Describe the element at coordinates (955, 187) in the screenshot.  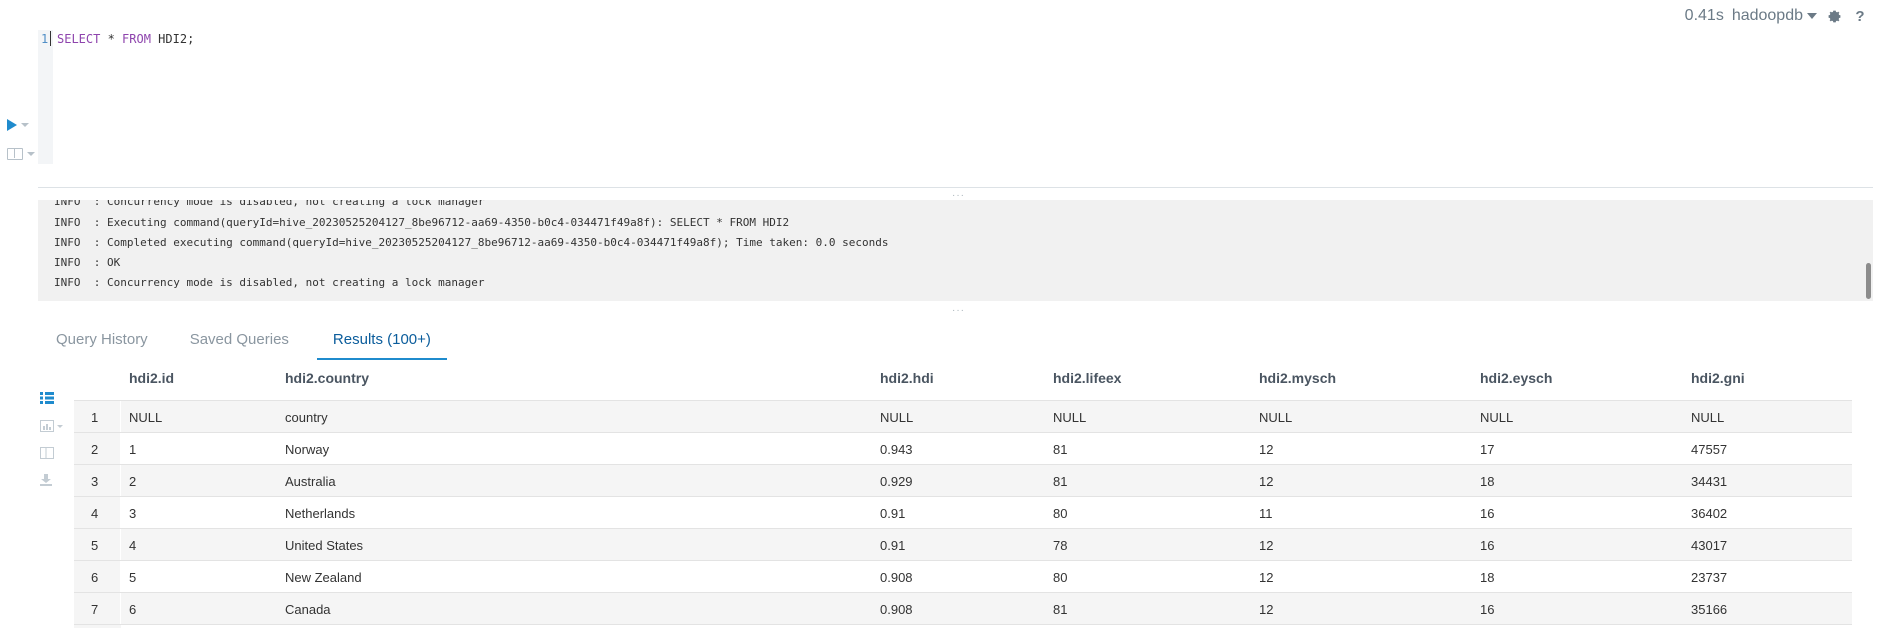
I see `editor-divider` at that location.